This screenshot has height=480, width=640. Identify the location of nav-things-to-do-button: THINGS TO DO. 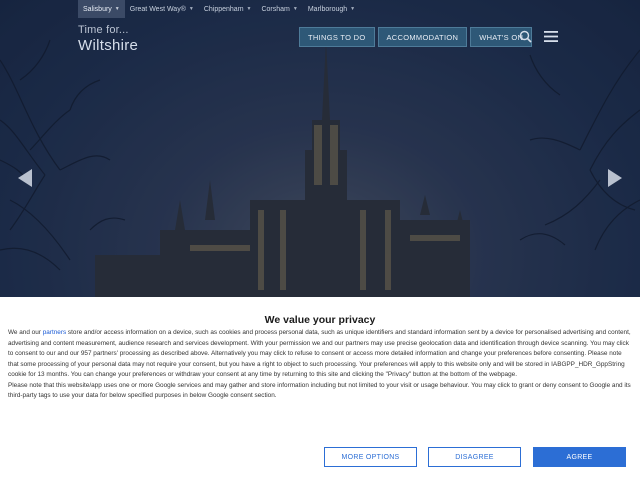
(337, 37).